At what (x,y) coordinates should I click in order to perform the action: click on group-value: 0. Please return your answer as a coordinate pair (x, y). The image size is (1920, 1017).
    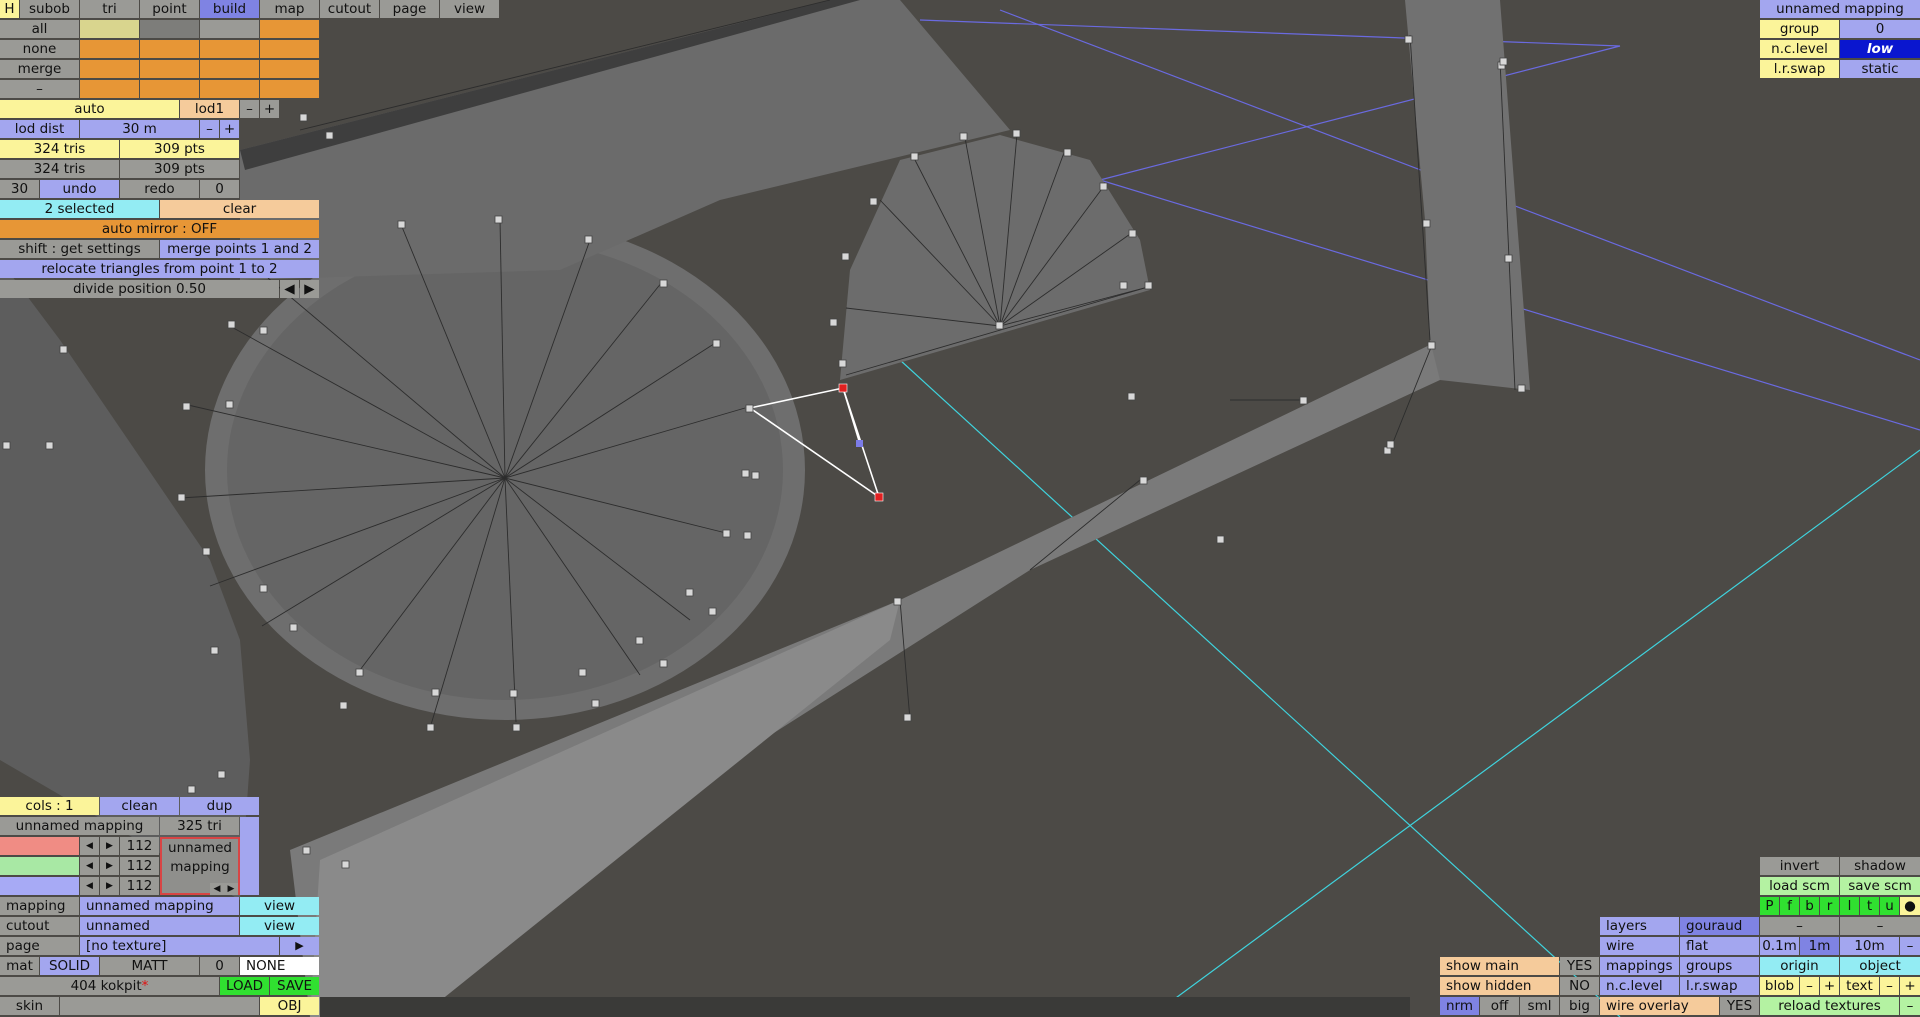
    Looking at the image, I should click on (1880, 29).